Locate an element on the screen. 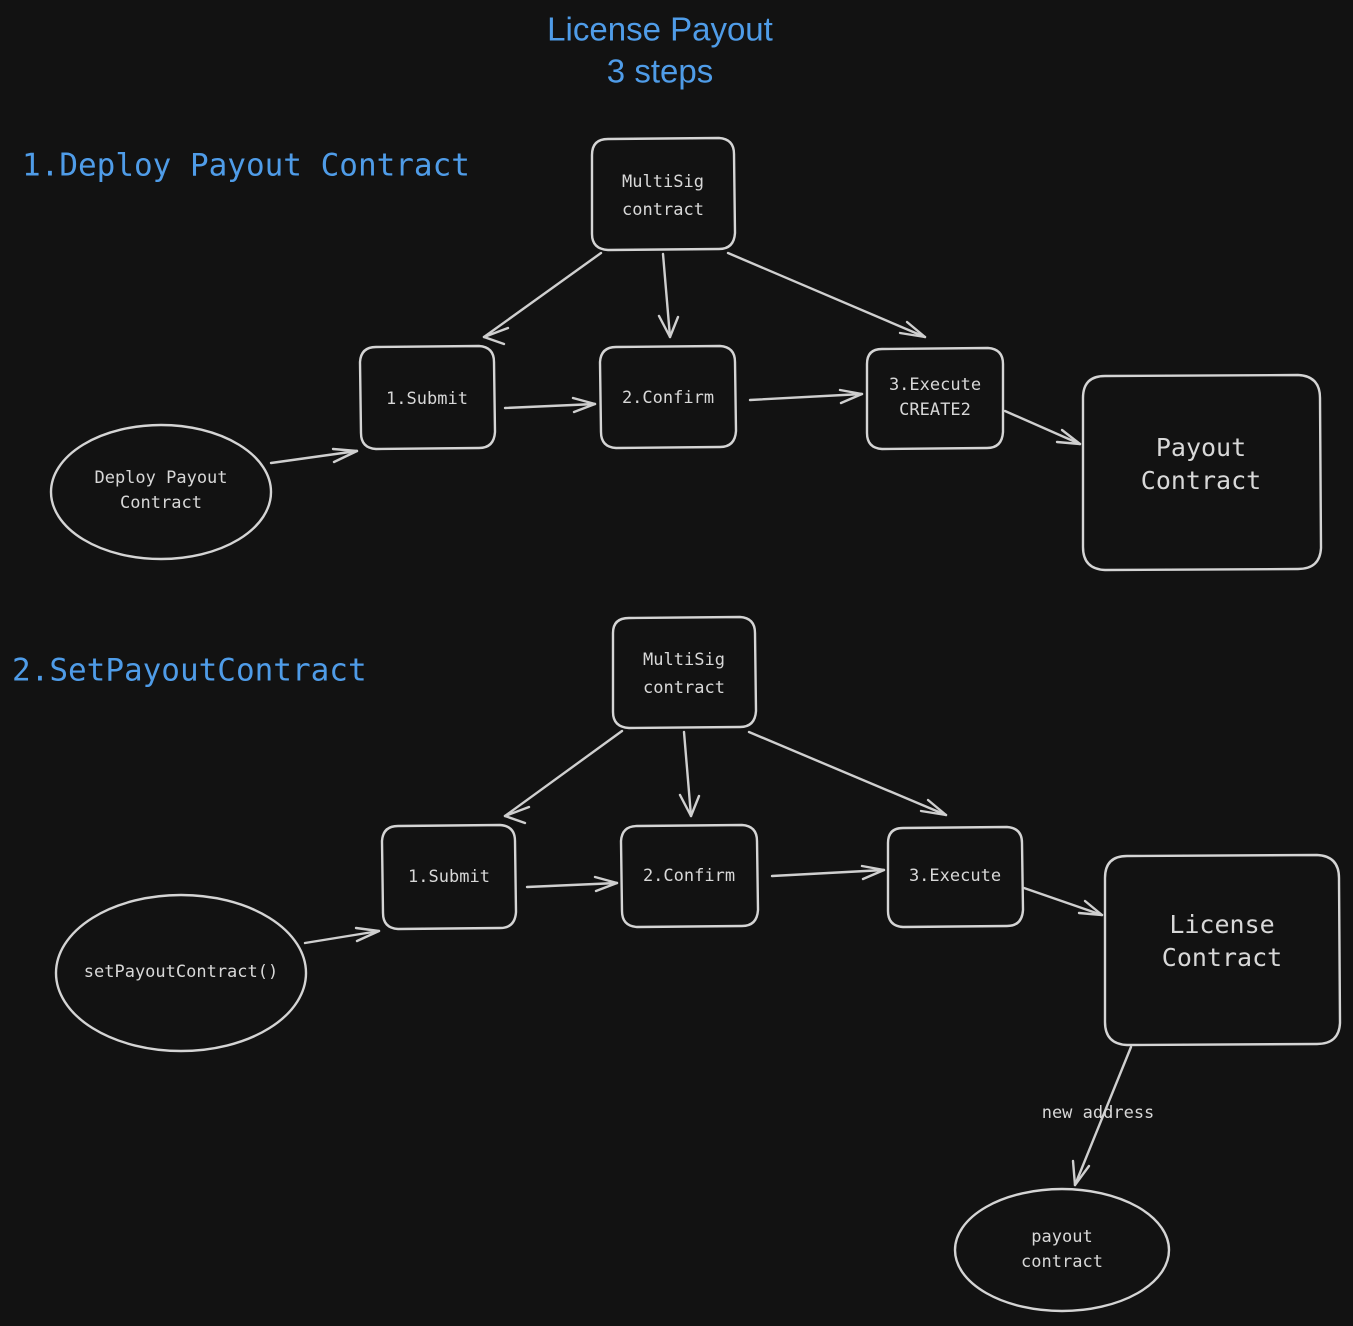 The image size is (1353, 1326). multisig-contract-label-1-line1: MultiSig is located at coordinates (663, 182).